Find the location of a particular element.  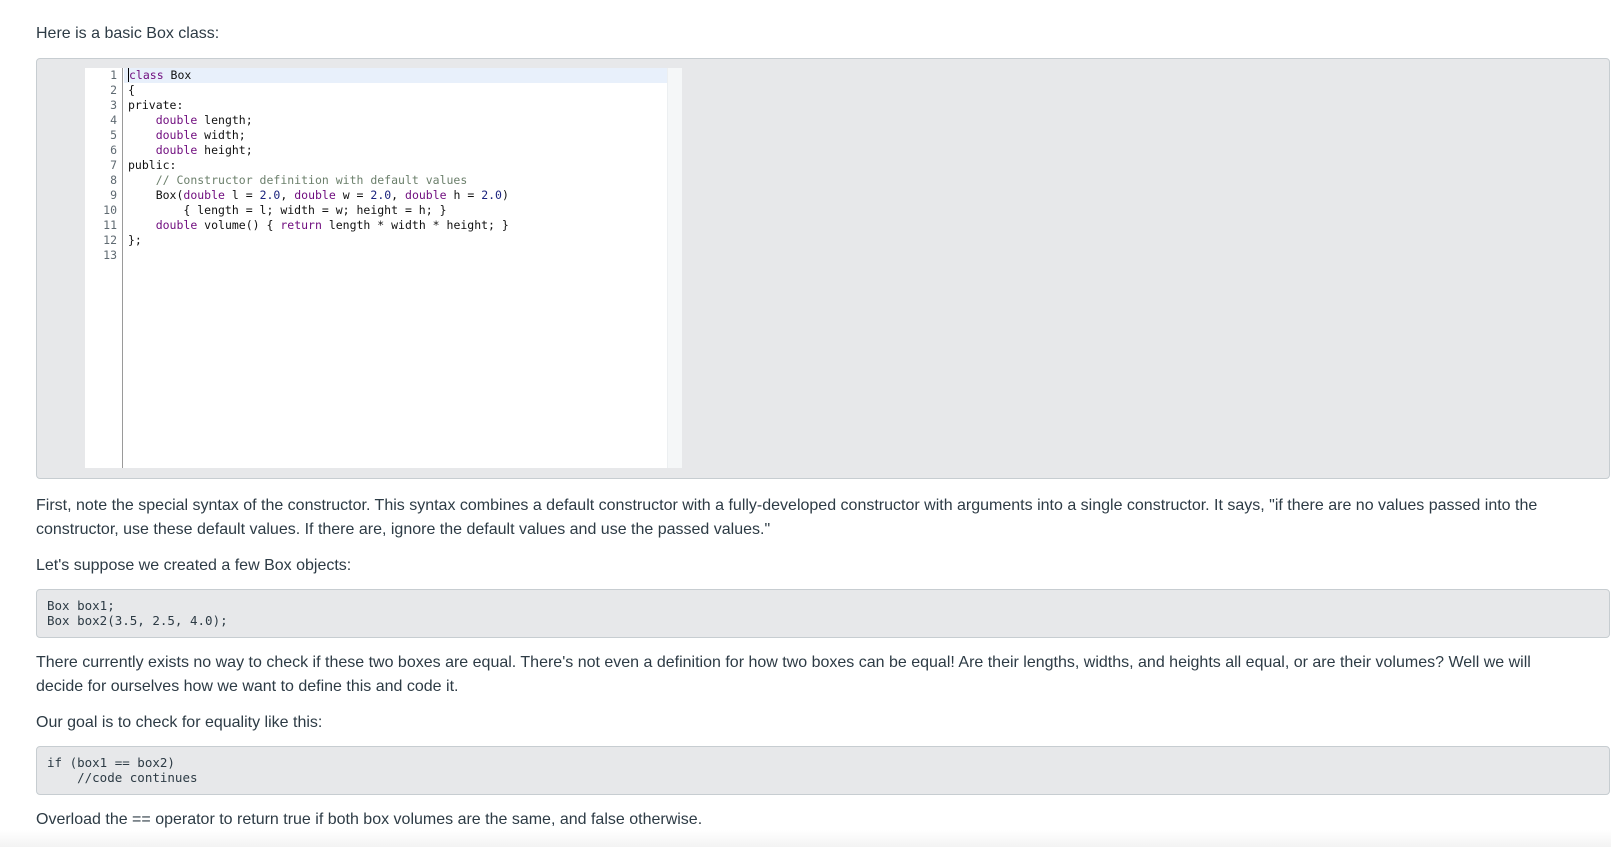

code-line-4: double length; is located at coordinates (396, 120).